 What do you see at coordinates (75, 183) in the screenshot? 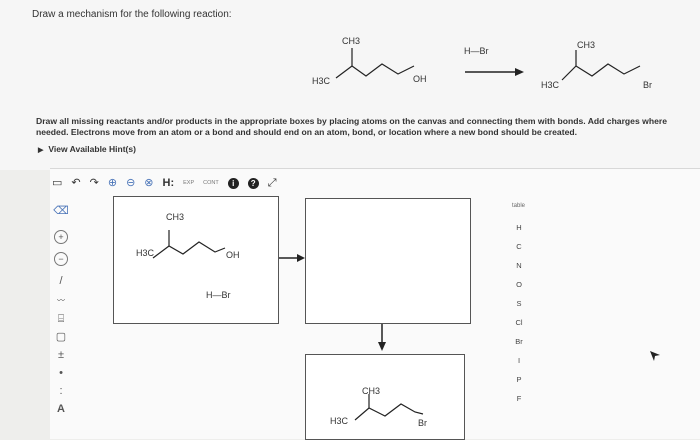
I see `undo-icon: ↶` at bounding box center [75, 183].